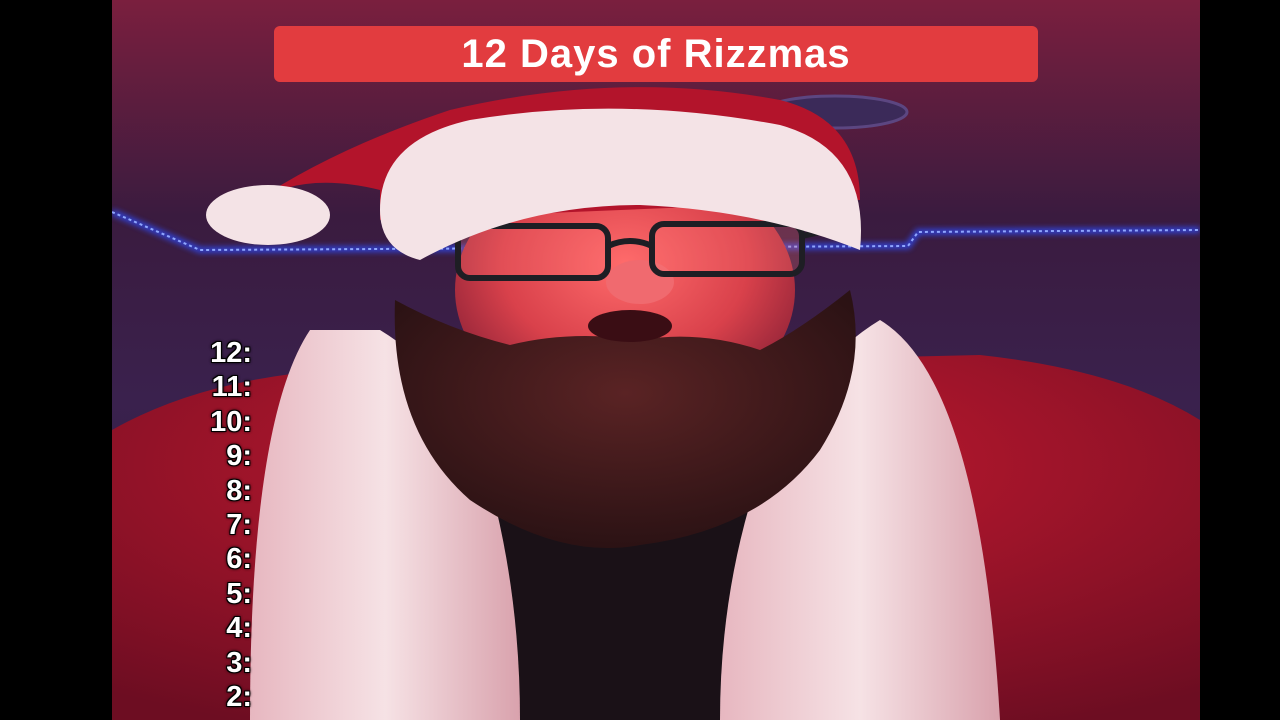 This screenshot has height=720, width=1280. Describe the element at coordinates (239, 593) in the screenshot. I see `countdown-item: 5:` at that location.